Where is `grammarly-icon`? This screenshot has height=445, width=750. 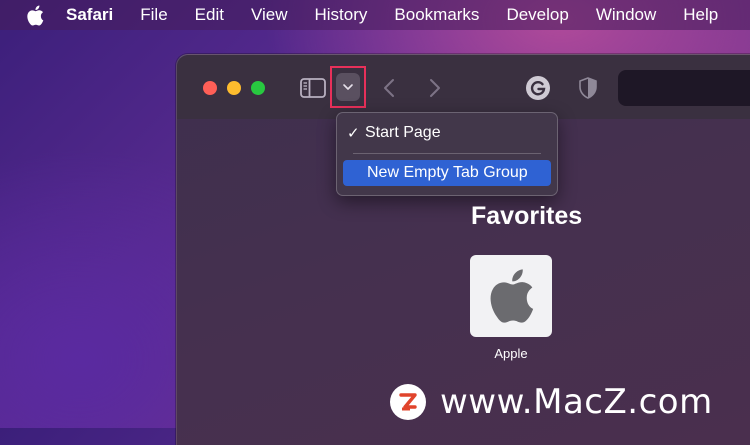 grammarly-icon is located at coordinates (538, 88).